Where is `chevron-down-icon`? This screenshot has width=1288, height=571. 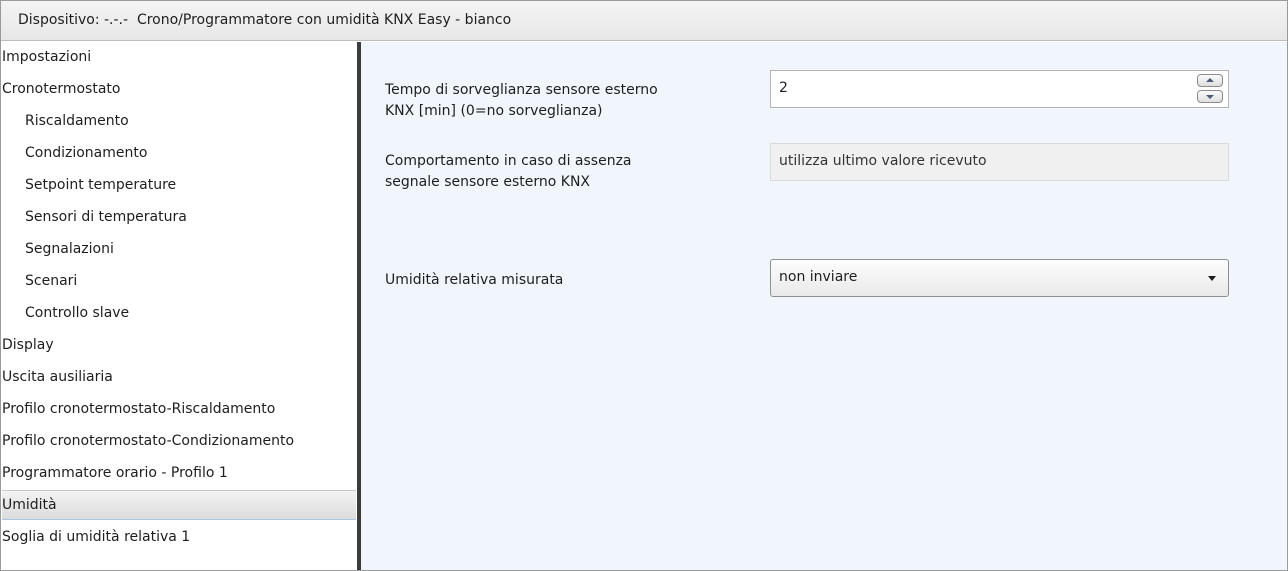 chevron-down-icon is located at coordinates (1212, 278).